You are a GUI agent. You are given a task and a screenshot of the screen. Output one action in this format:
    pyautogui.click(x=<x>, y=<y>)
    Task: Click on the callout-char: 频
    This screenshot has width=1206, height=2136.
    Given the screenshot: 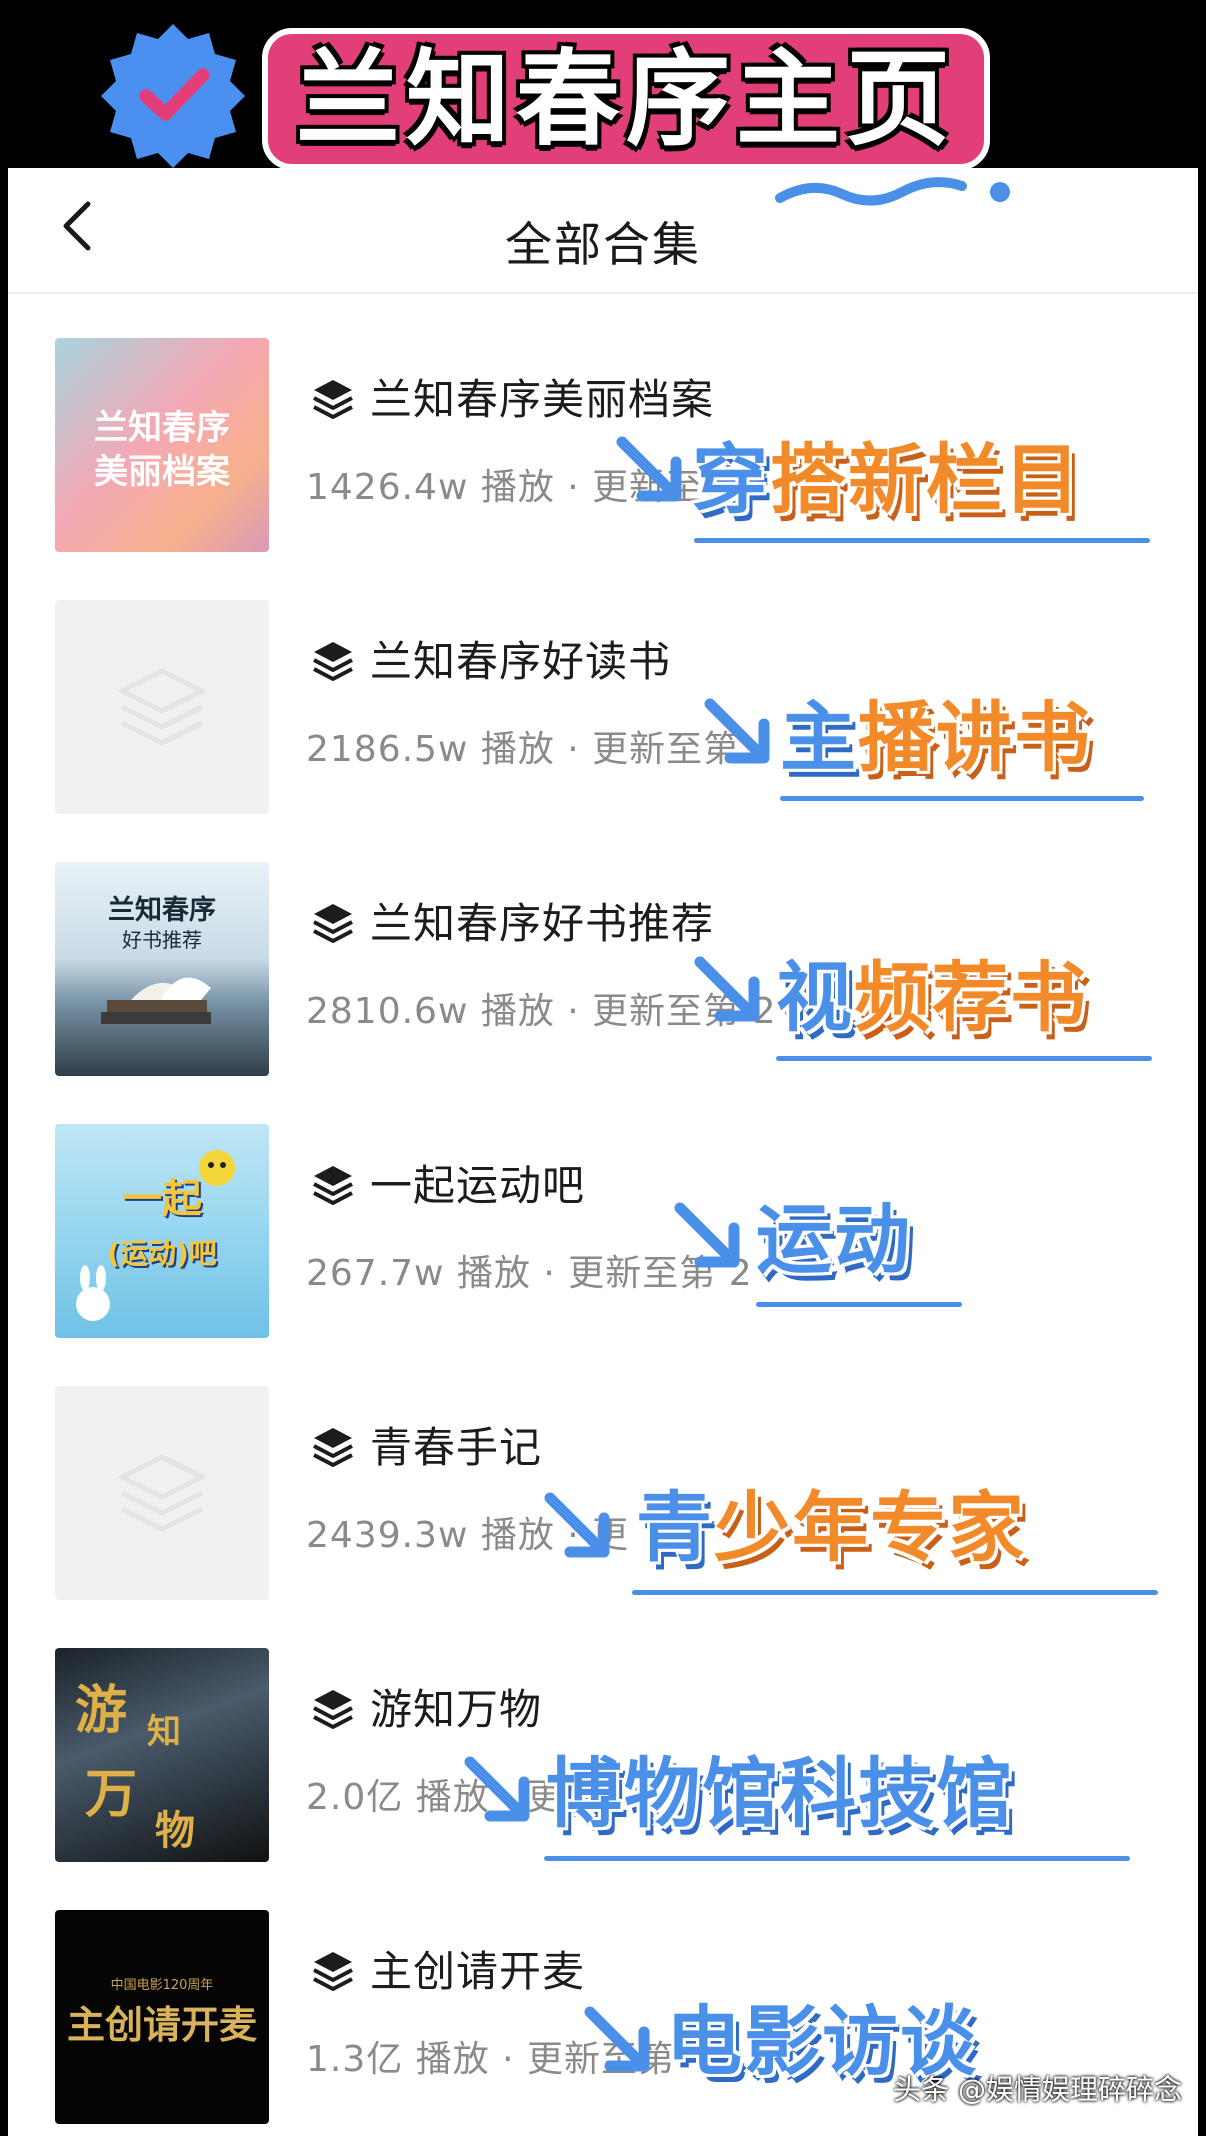 What is the action you would take?
    pyautogui.click(x=893, y=997)
    